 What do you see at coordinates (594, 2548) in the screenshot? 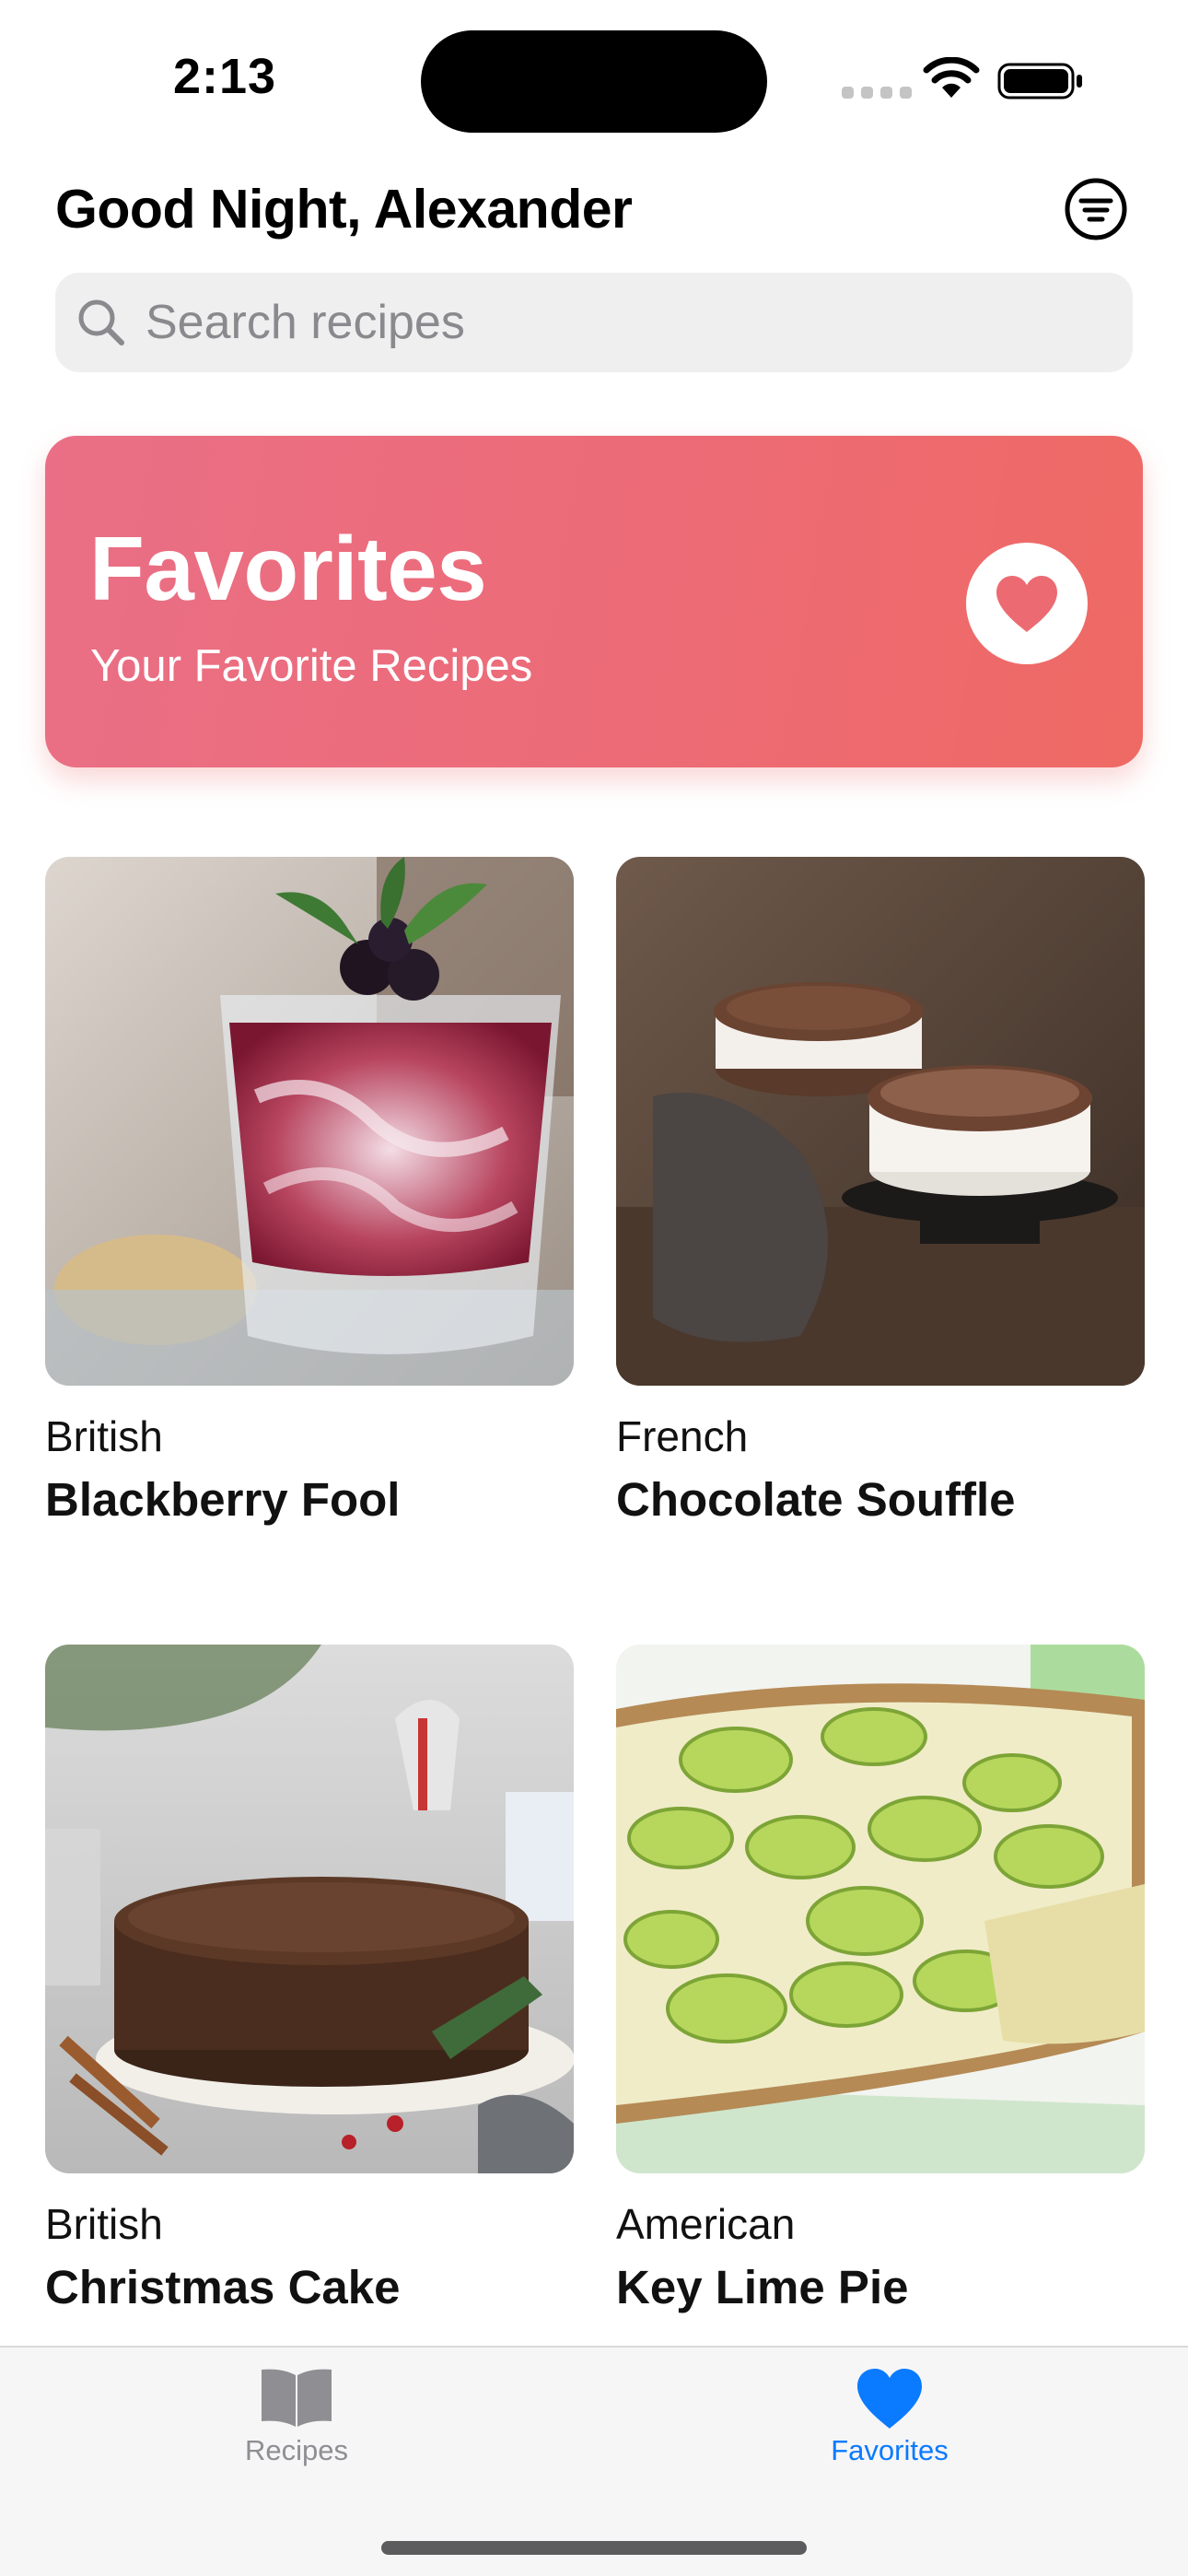
I see `home-indicator` at bounding box center [594, 2548].